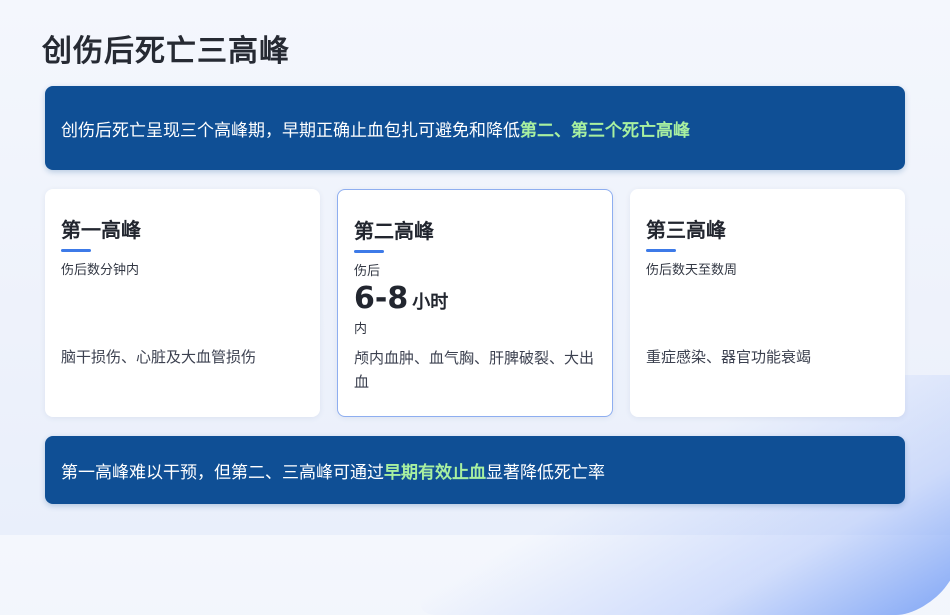 The width and height of the screenshot is (950, 615). I want to click on conclusion-banner: 第一高峰难以干预，但第二、三高峰可通过 早期有效止血 显著降低死亡率, so click(475, 470).